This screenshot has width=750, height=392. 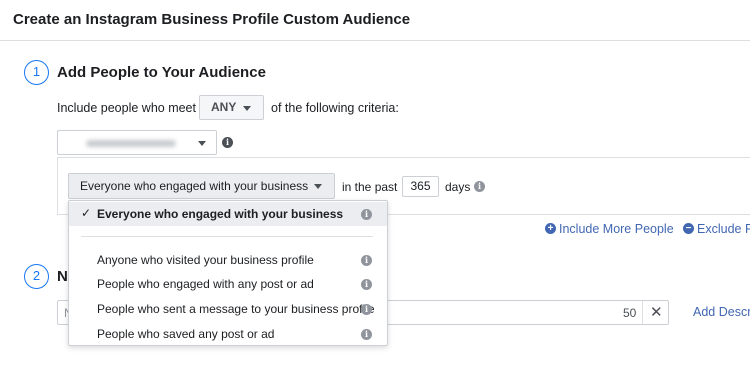 What do you see at coordinates (205, 284) in the screenshot?
I see `dropdown-option-label: People who engaged with any post or ad` at bounding box center [205, 284].